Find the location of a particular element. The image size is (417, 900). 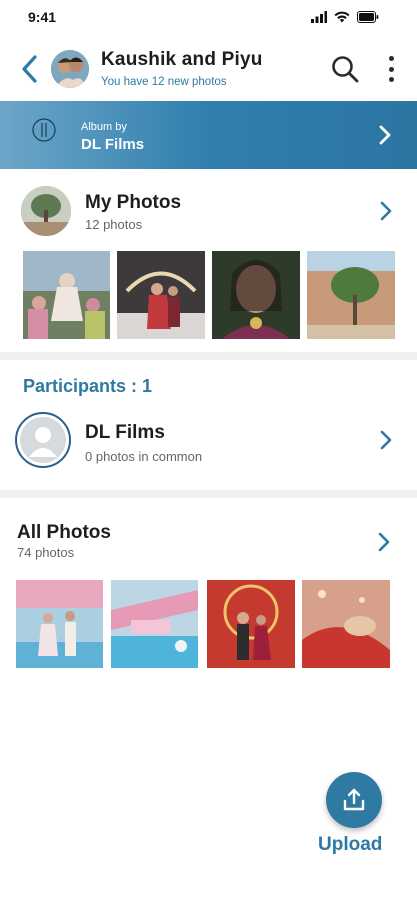

my-photos-chevron is located at coordinates (386, 211).